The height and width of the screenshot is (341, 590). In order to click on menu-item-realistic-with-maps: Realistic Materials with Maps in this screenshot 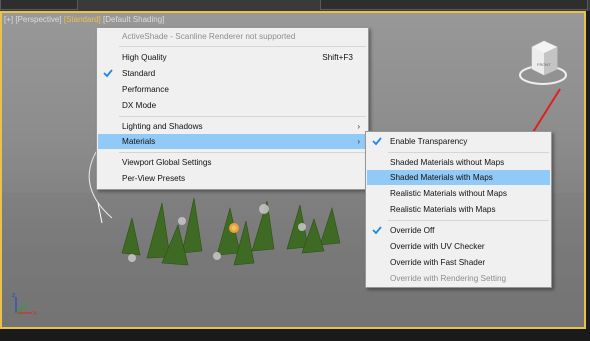, I will do `click(458, 209)`.